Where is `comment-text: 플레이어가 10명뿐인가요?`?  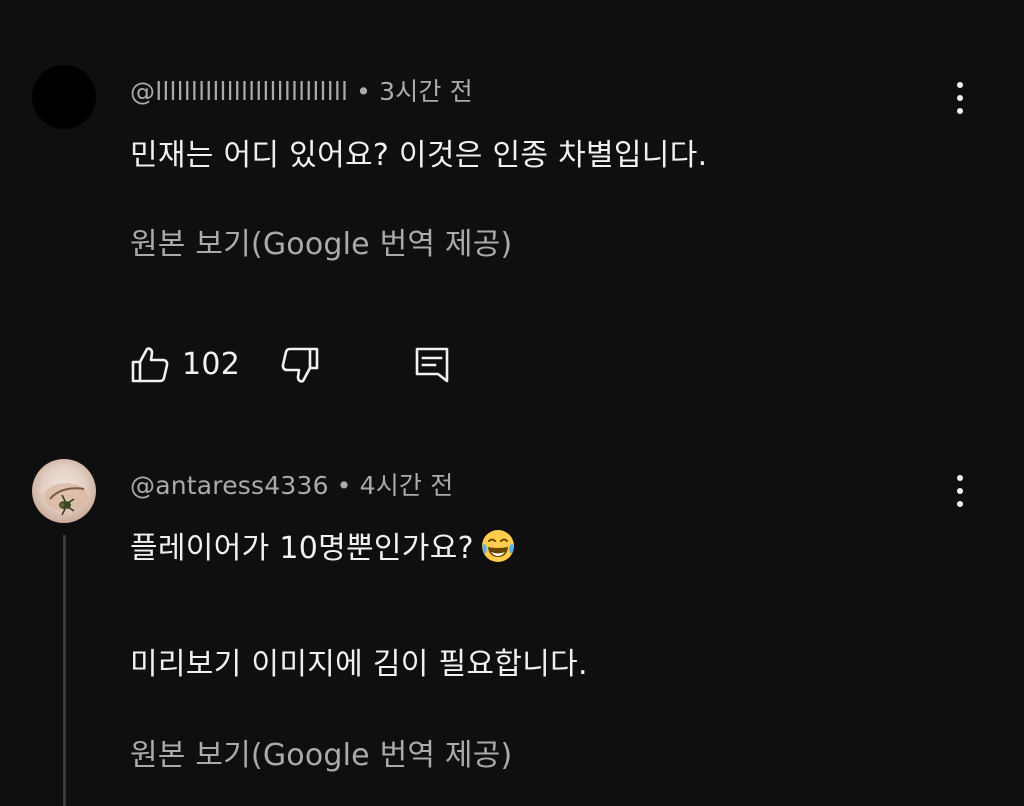 comment-text: 플레이어가 10명뿐인가요? is located at coordinates (302, 548).